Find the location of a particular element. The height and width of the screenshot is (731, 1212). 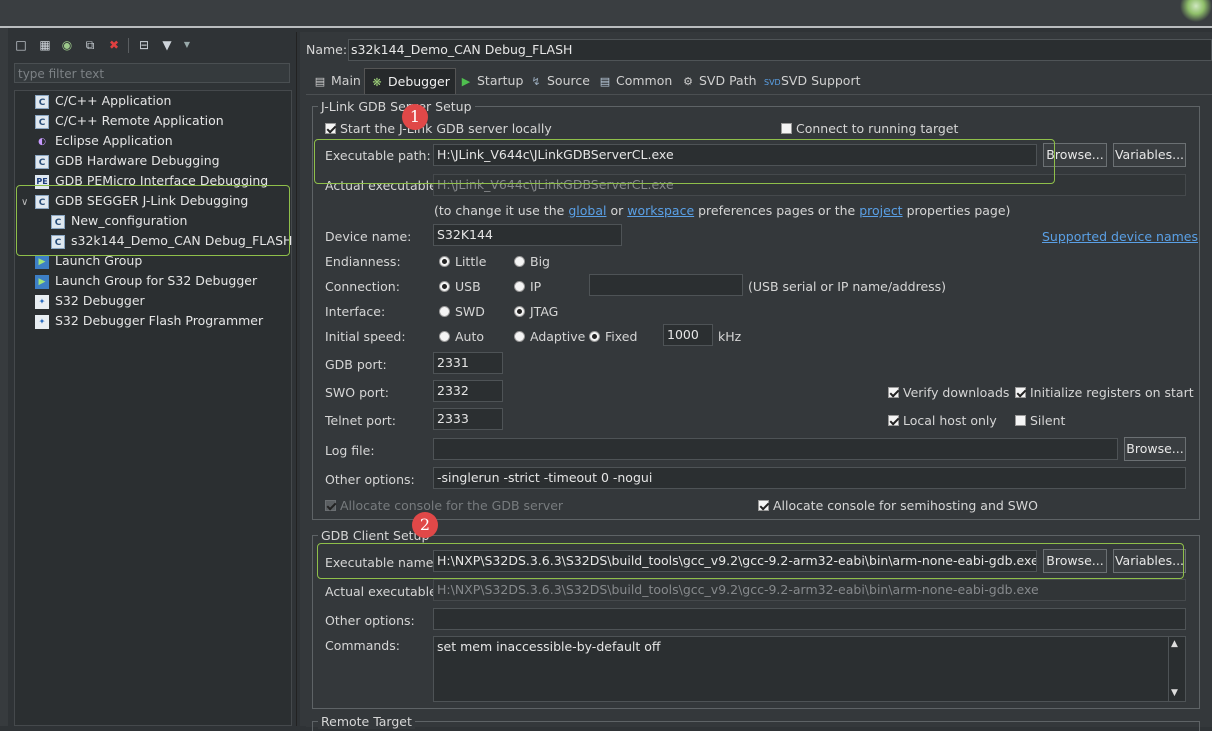

delete-icon: ✖ is located at coordinates (114, 45).